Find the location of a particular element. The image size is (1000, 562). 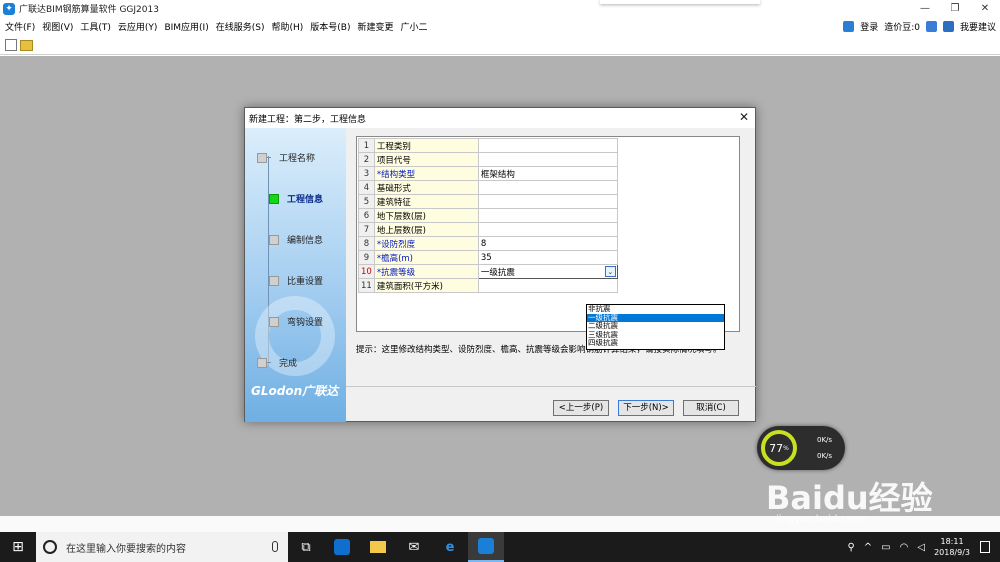

task-view-icon: ⧉ is located at coordinates (306, 547).